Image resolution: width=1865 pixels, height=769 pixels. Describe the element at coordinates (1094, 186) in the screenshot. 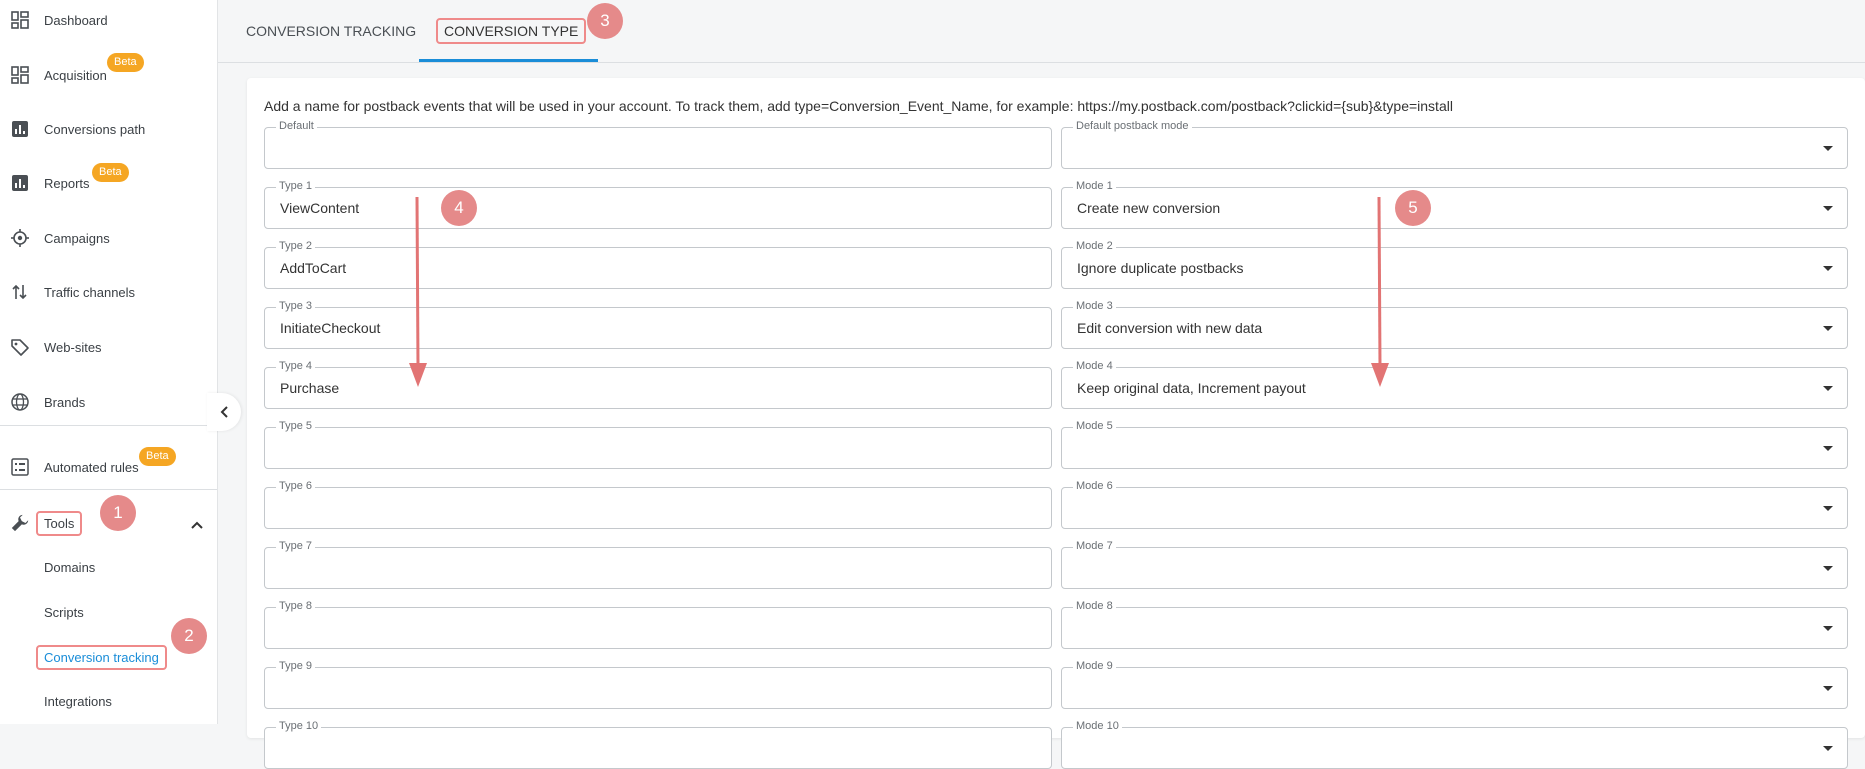

I see `field-label: Mode 1` at that location.